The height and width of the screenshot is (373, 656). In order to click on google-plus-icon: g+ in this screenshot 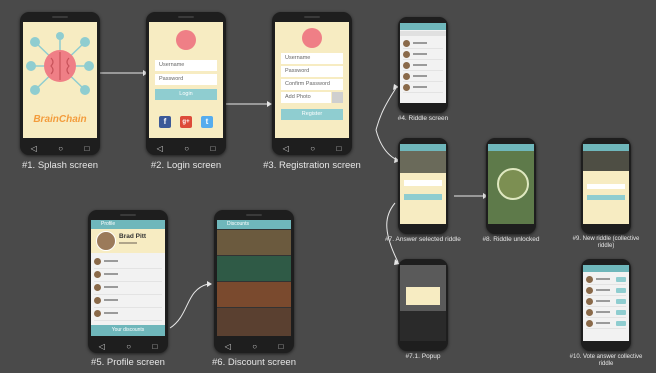, I will do `click(186, 122)`.